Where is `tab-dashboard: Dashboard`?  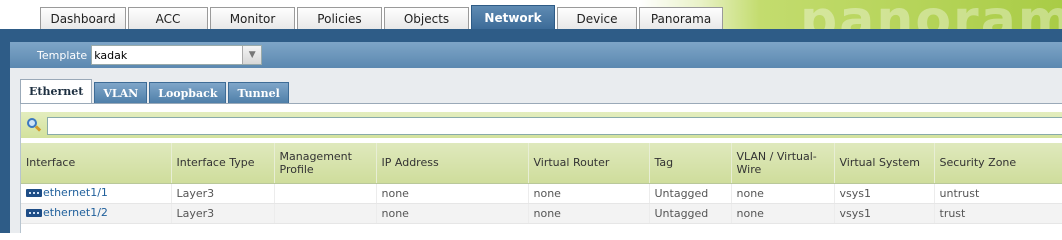 tab-dashboard: Dashboard is located at coordinates (83, 18).